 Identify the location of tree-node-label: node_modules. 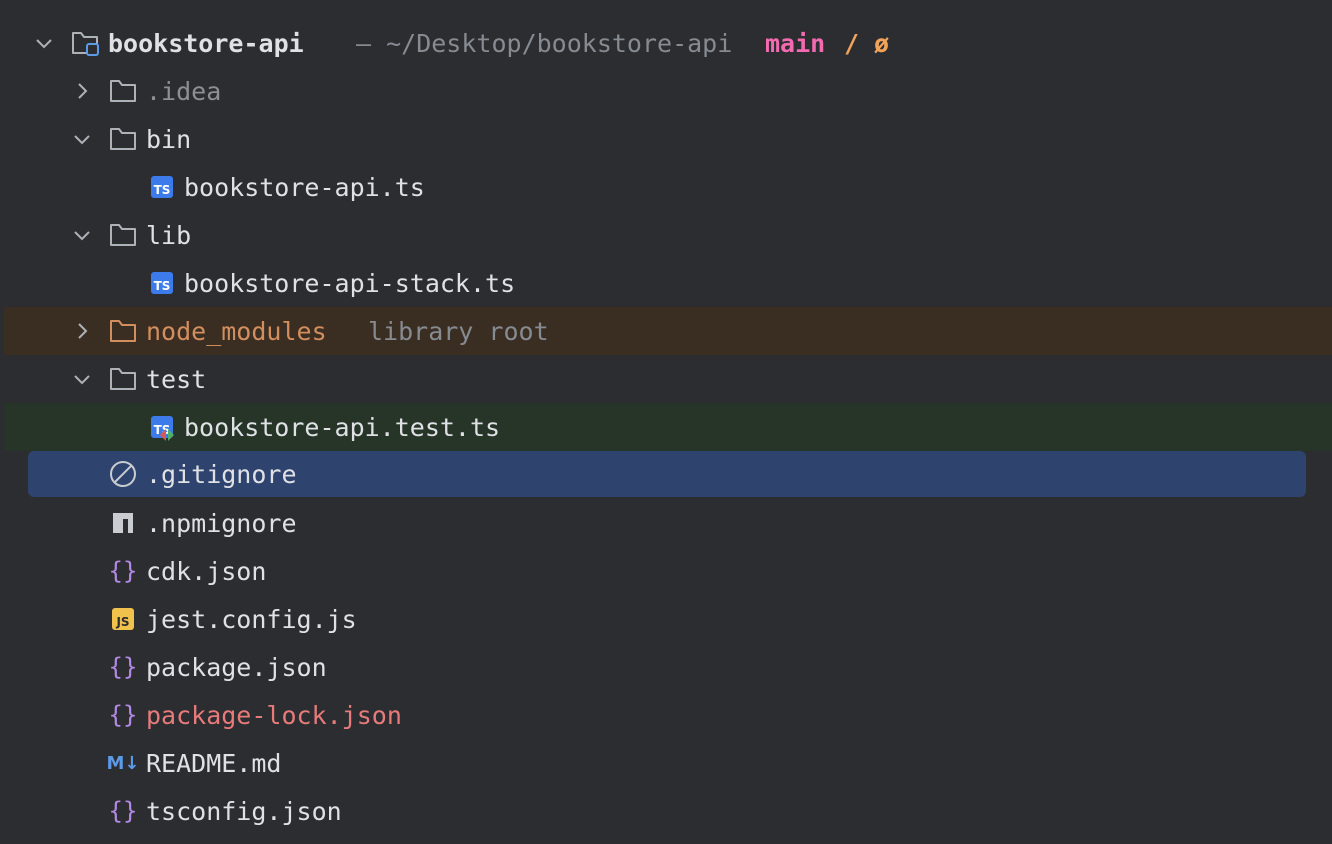
(236, 331).